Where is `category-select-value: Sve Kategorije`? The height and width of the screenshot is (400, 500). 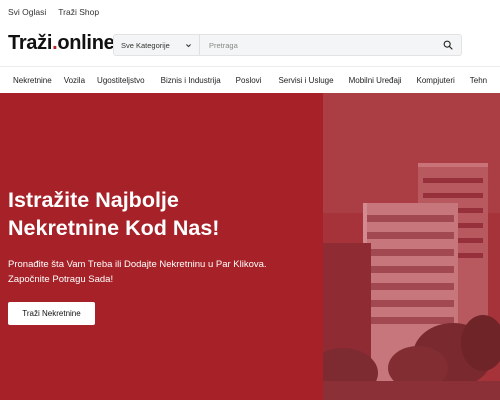 category-select-value: Sve Kategorije is located at coordinates (145, 45).